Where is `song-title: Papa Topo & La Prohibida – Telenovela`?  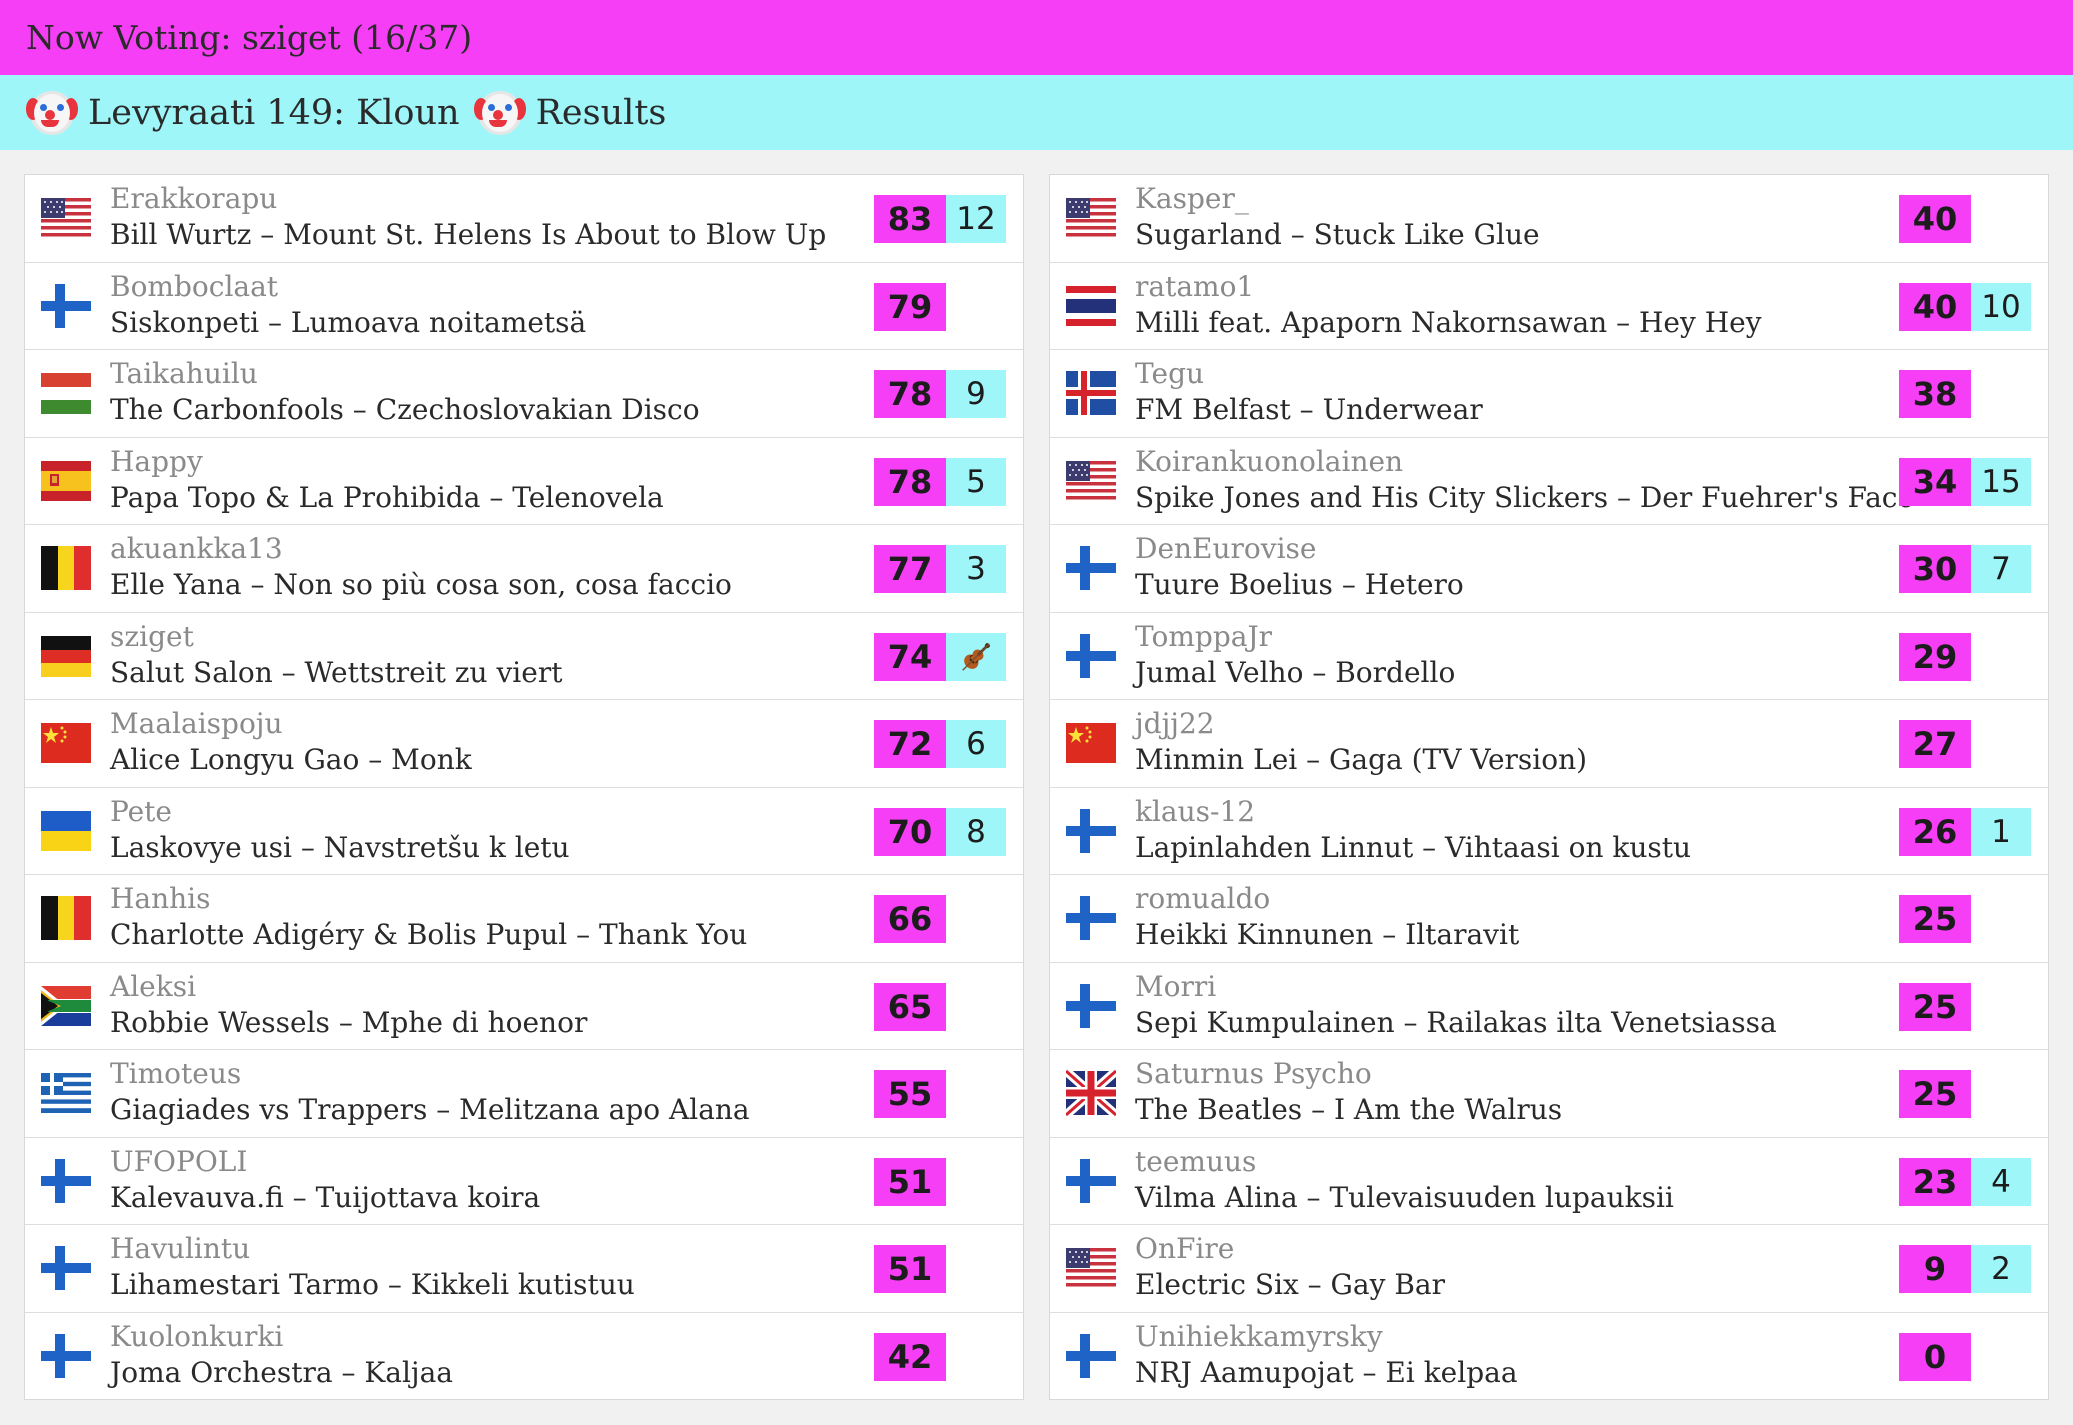
song-title: Papa Topo & La Prohibida – Telenovela is located at coordinates (387, 497).